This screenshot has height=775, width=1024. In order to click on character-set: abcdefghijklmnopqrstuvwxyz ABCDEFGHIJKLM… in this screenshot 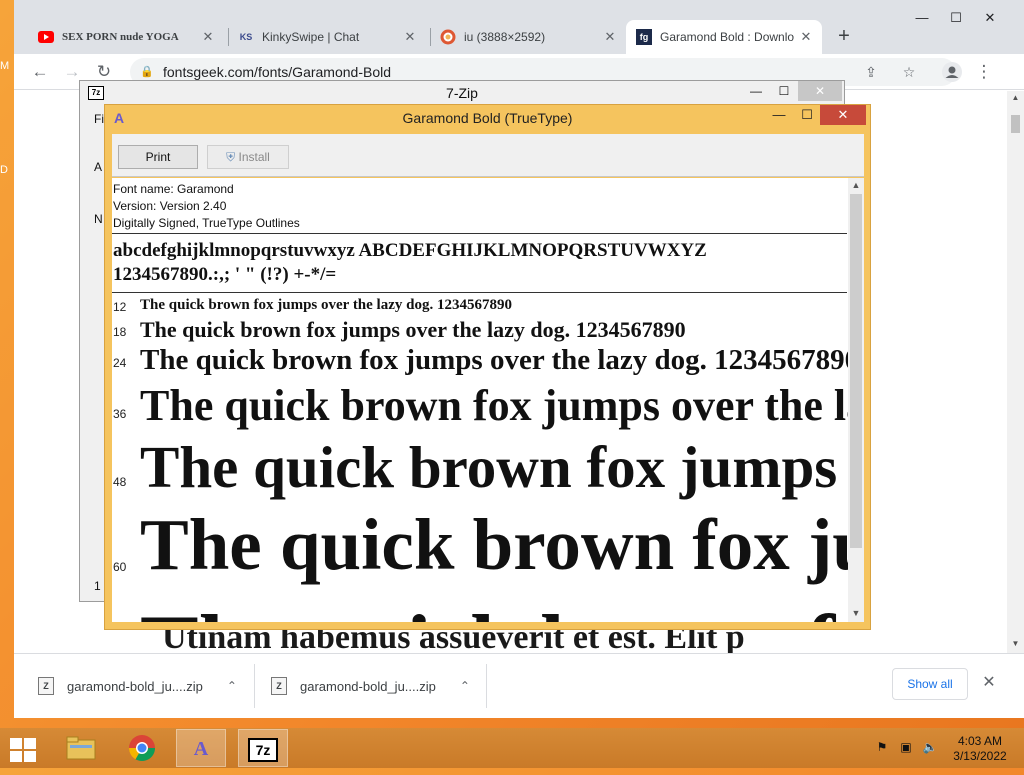, I will do `click(480, 263)`.